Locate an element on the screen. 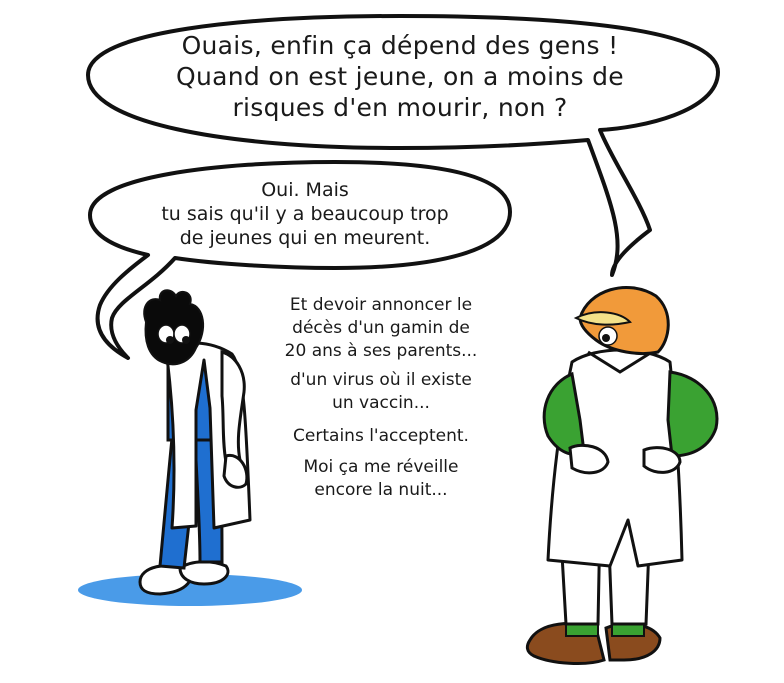 Image resolution: width=784 pixels, height=683 pixels. narration-line: Et devoir annoncer le is located at coordinates (381, 305).